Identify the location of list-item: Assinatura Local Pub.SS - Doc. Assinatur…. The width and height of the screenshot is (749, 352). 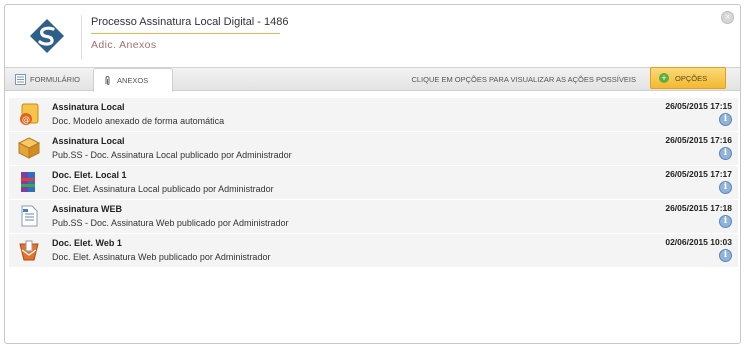
(373, 148).